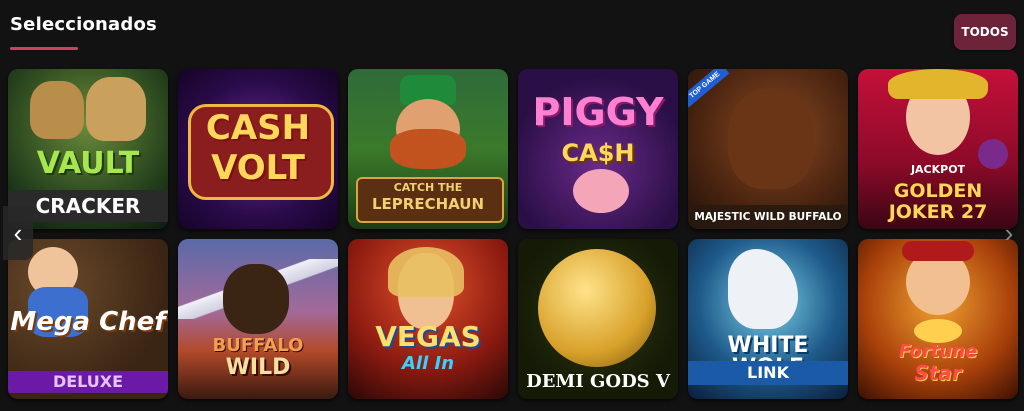 The height and width of the screenshot is (411, 1024). What do you see at coordinates (258, 128) in the screenshot?
I see `game-title: CASH` at bounding box center [258, 128].